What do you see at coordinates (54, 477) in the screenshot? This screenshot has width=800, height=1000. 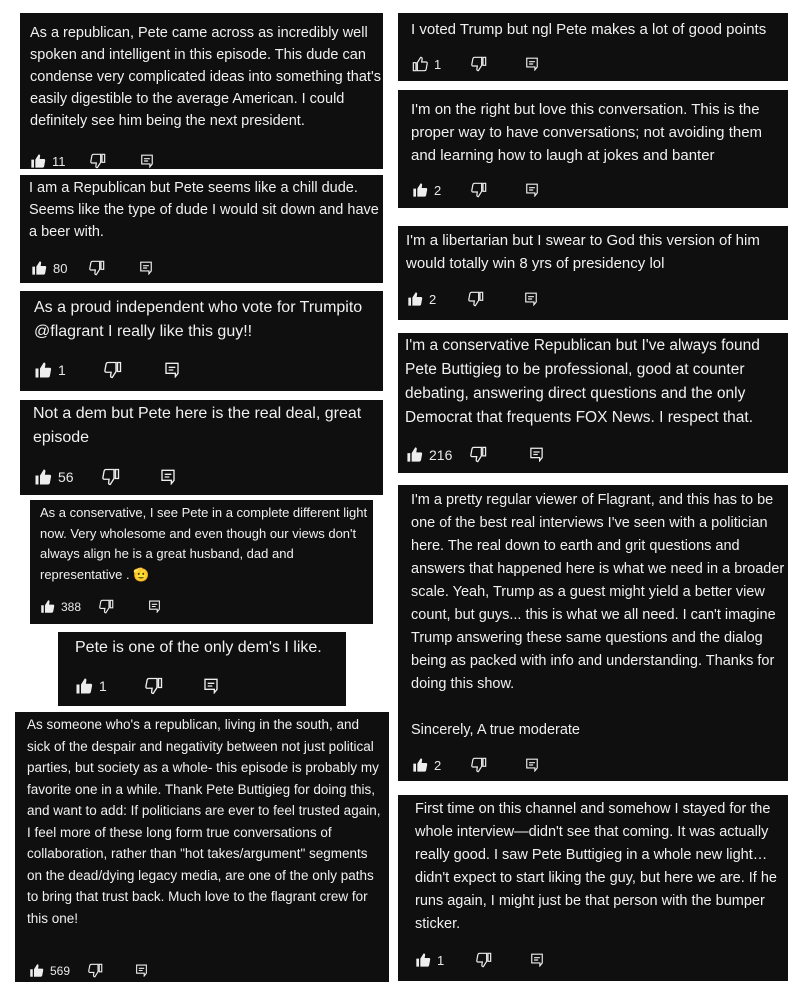 I see `like-button: 56` at bounding box center [54, 477].